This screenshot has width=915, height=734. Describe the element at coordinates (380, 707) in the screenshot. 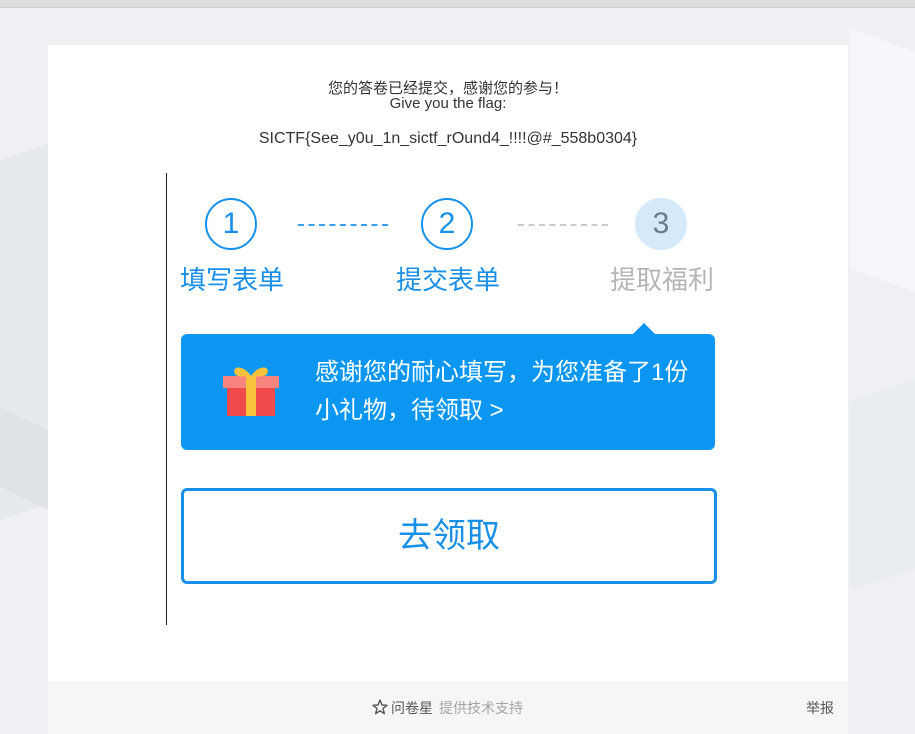

I see `star-icon` at that location.